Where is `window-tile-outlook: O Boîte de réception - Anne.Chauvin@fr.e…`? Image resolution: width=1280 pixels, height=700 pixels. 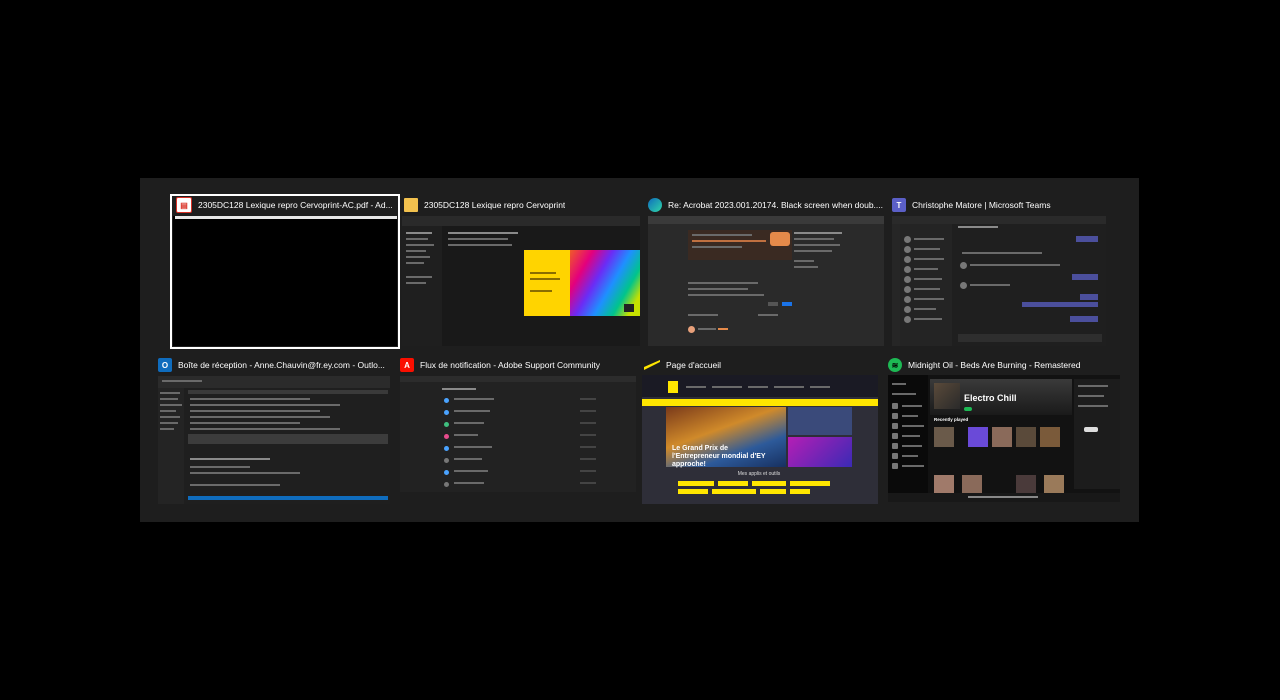
window-tile-outlook: O Boîte de réception - Anne.Chauvin@fr.e… is located at coordinates (274, 430).